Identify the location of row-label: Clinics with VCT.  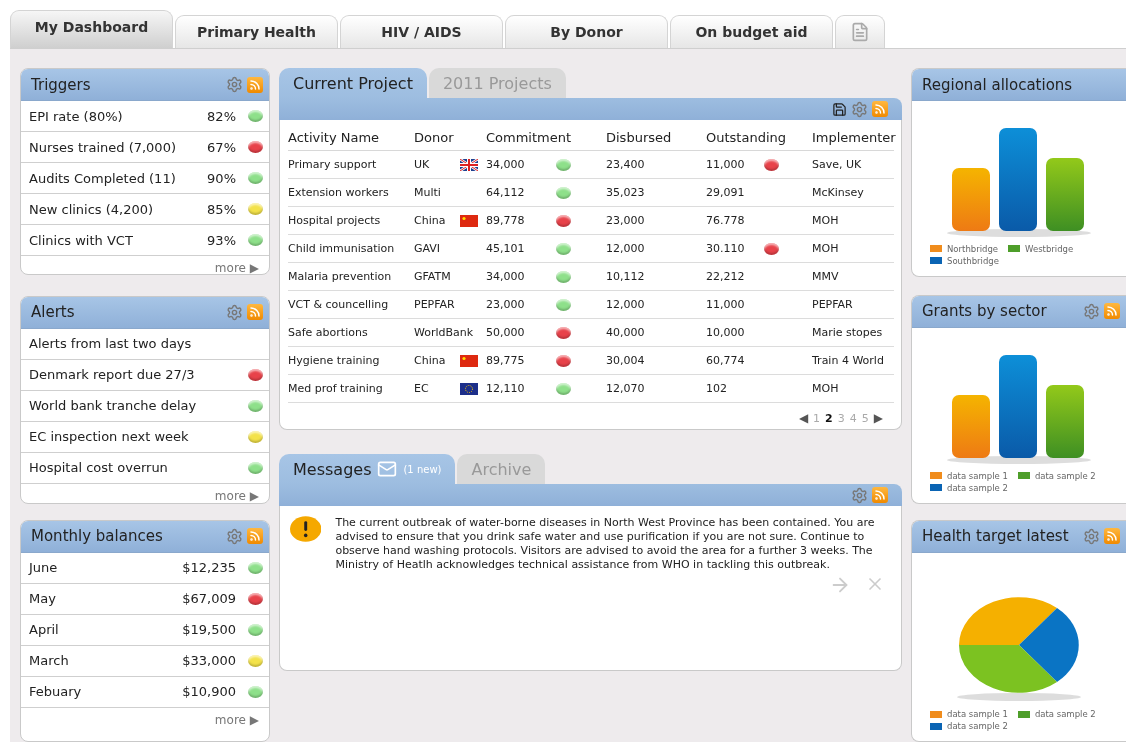
(81, 240).